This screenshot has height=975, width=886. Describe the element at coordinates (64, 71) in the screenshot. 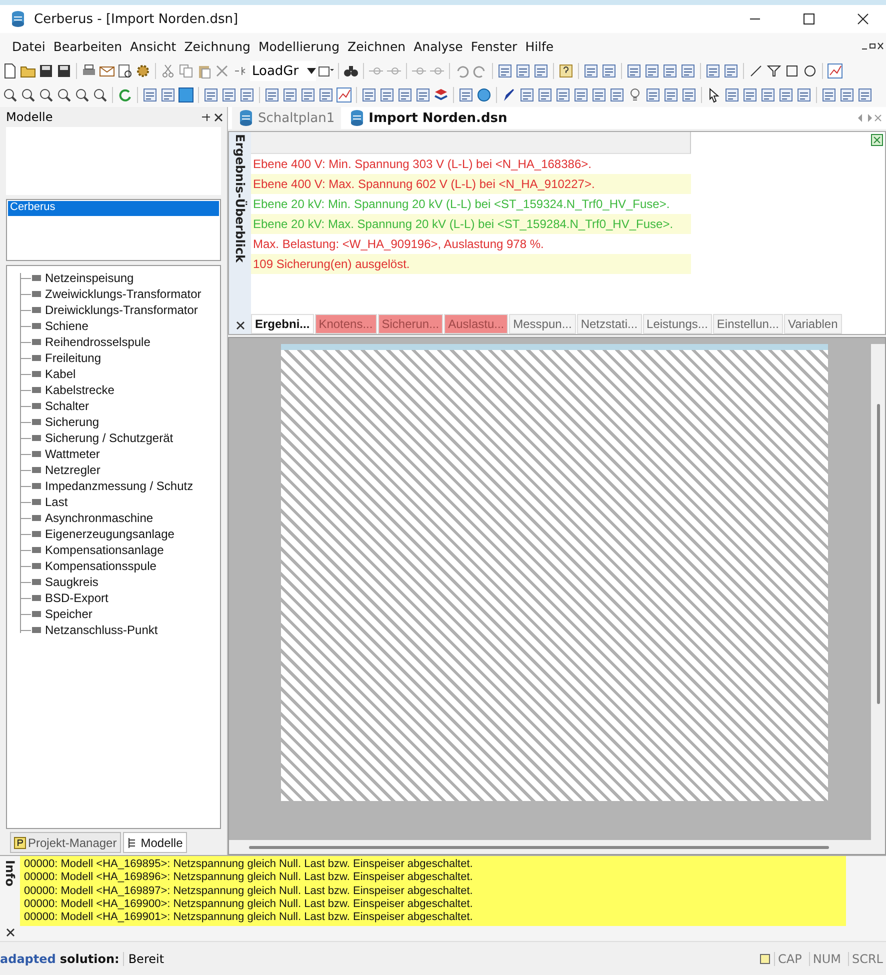

I see `disks-icon` at that location.